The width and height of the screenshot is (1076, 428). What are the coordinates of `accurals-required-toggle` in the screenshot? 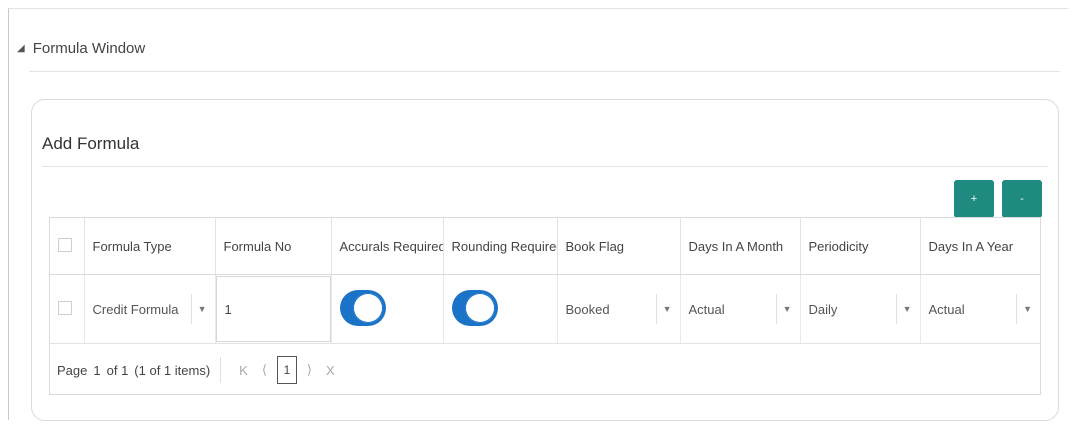 It's located at (362, 307).